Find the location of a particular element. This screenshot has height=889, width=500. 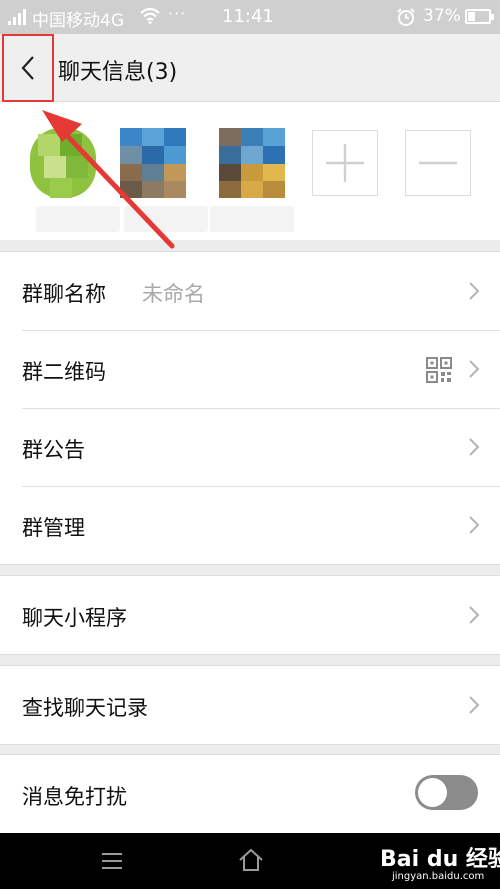

group-qr-code-label: 群二维码 is located at coordinates (64, 372).